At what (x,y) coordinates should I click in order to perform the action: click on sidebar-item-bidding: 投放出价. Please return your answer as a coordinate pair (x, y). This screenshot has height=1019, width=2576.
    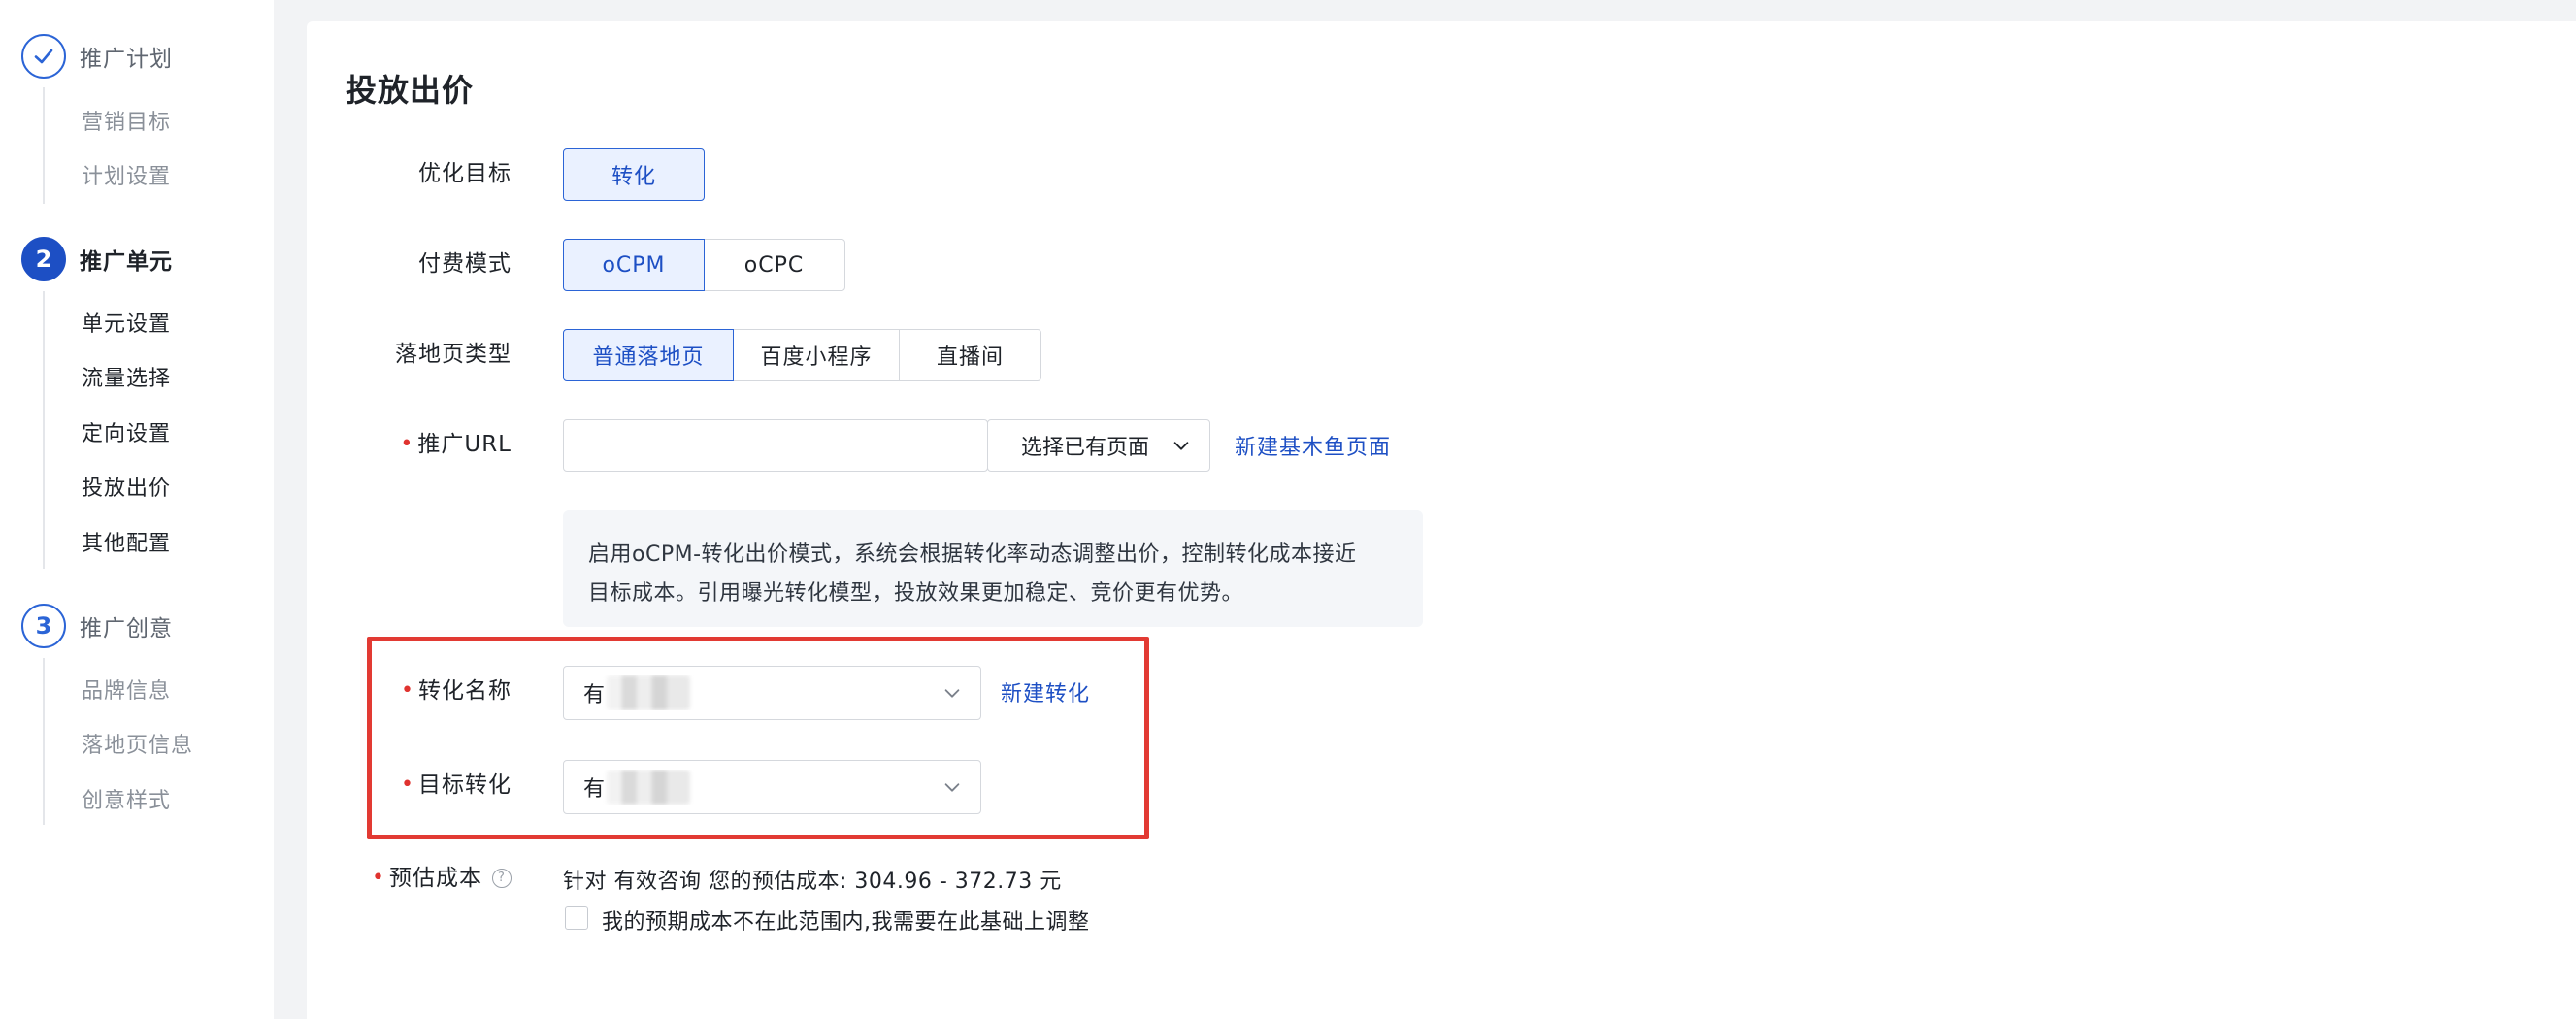
    Looking at the image, I should click on (126, 489).